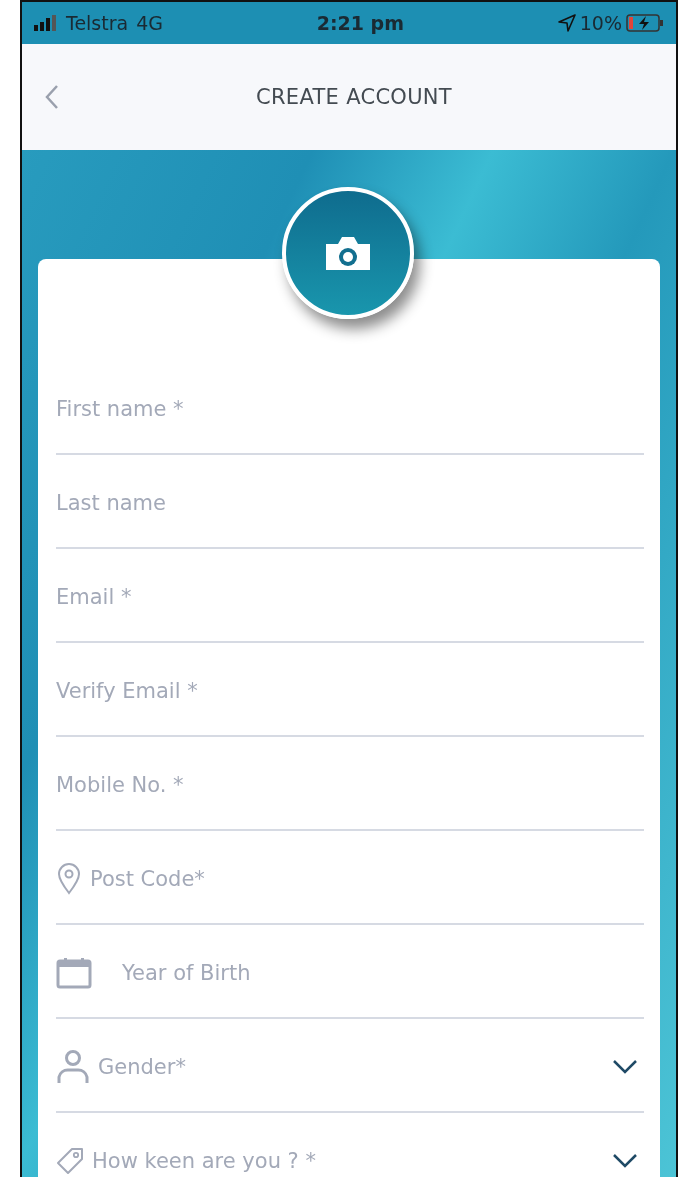 The width and height of the screenshot is (686, 1177). I want to click on person-icon, so click(73, 1067).